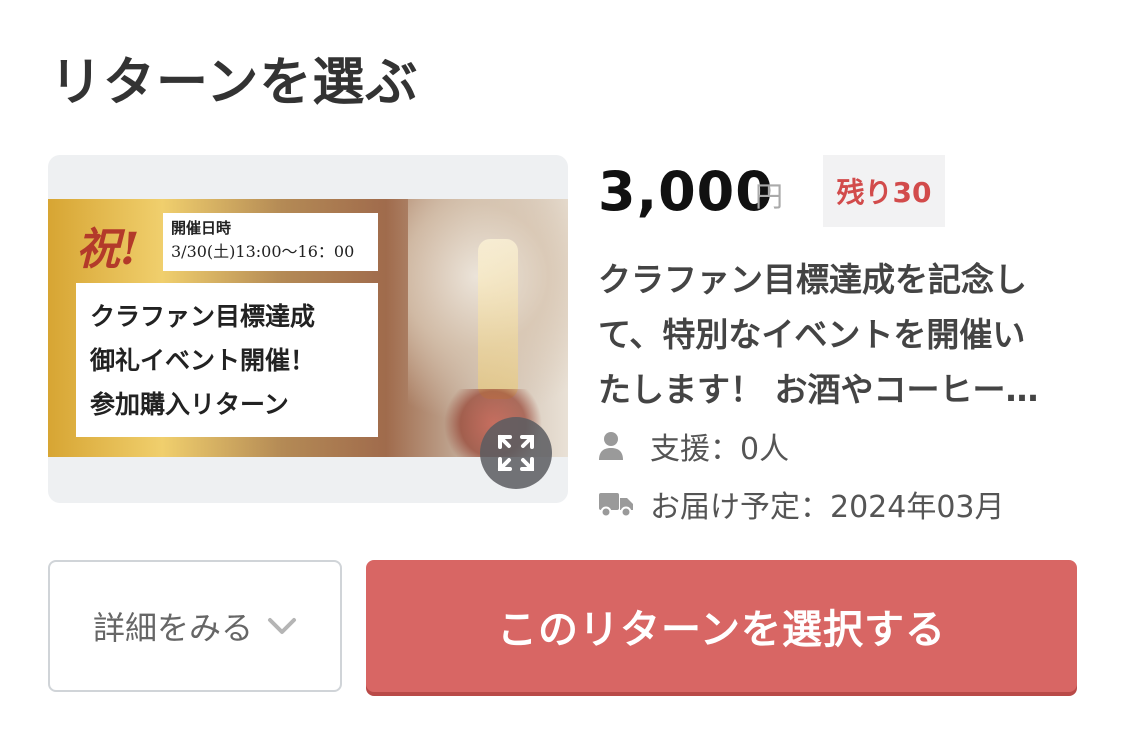 The image size is (1125, 734). I want to click on expand-image-button, so click(516, 453).